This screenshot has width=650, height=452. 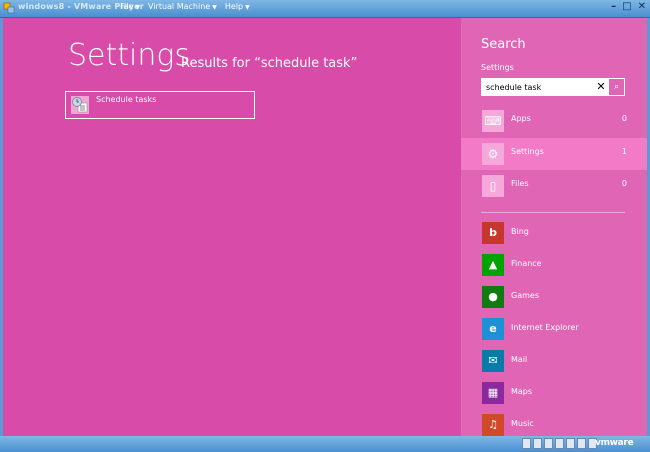 What do you see at coordinates (80, 105) in the screenshot?
I see `task-scheduler-icon` at bounding box center [80, 105].